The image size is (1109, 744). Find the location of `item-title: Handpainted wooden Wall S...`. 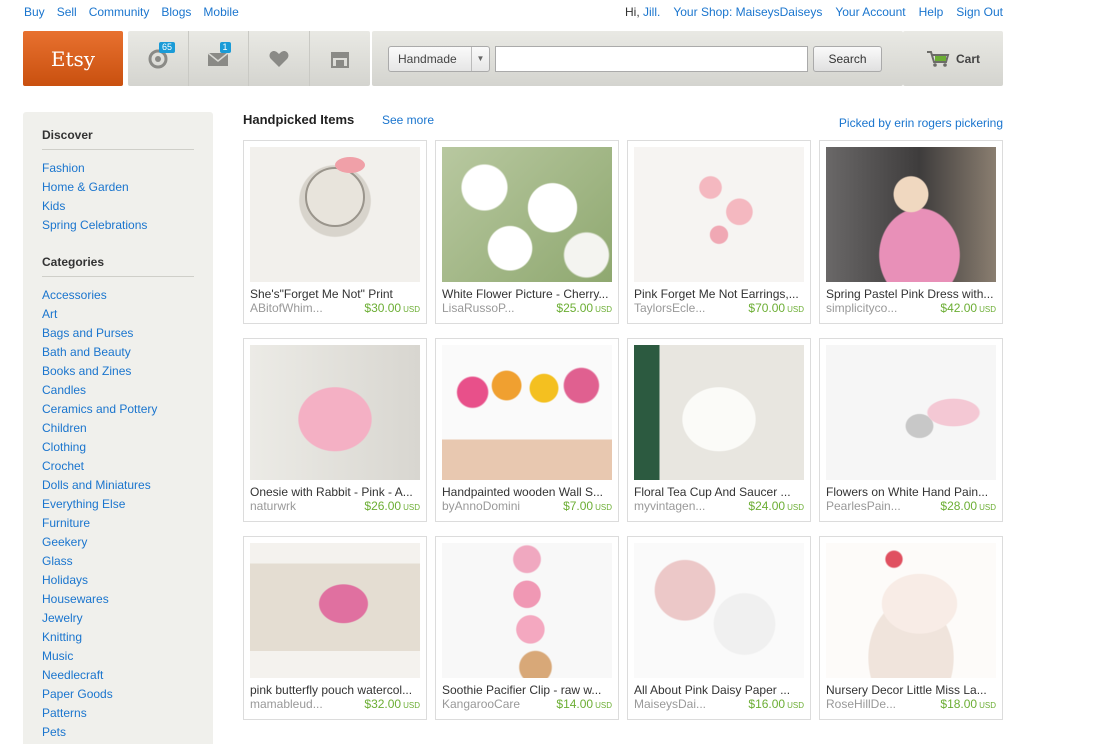

item-title: Handpainted wooden Wall S... is located at coordinates (527, 492).